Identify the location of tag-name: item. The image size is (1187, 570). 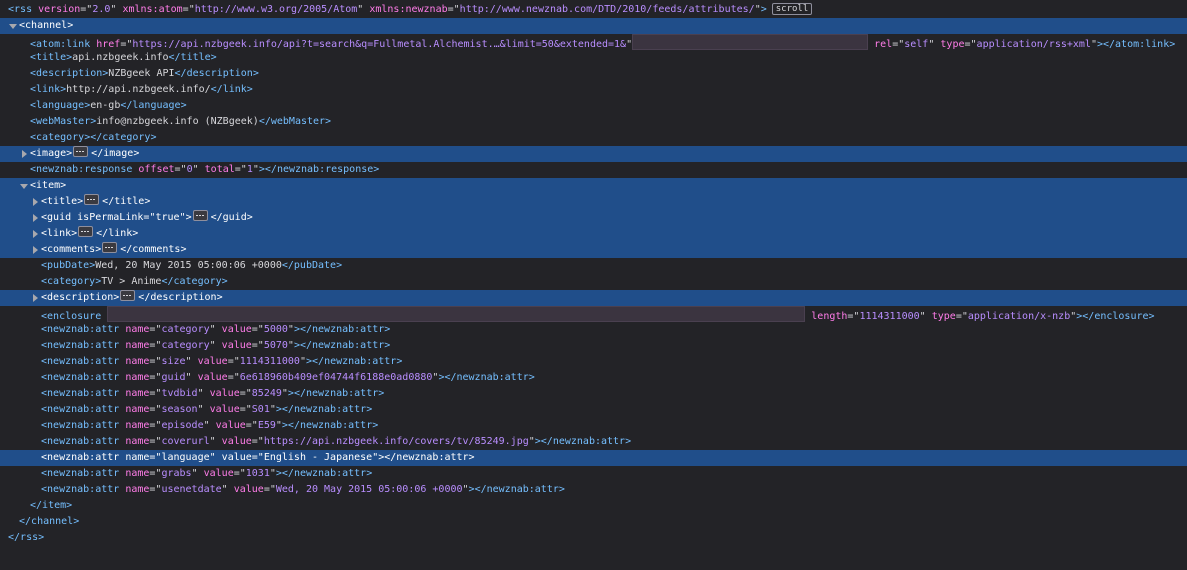
(54, 505).